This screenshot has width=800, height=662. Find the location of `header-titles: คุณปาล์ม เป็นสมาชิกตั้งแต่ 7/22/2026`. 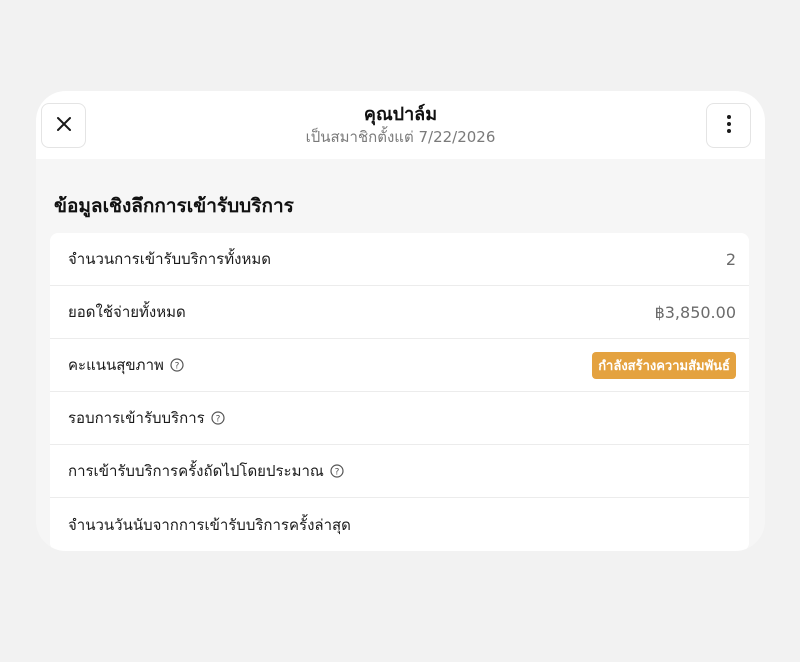

header-titles: คุณปาล์ม เป็นสมาชิกตั้งแต่ 7/22/2026 is located at coordinates (400, 125).